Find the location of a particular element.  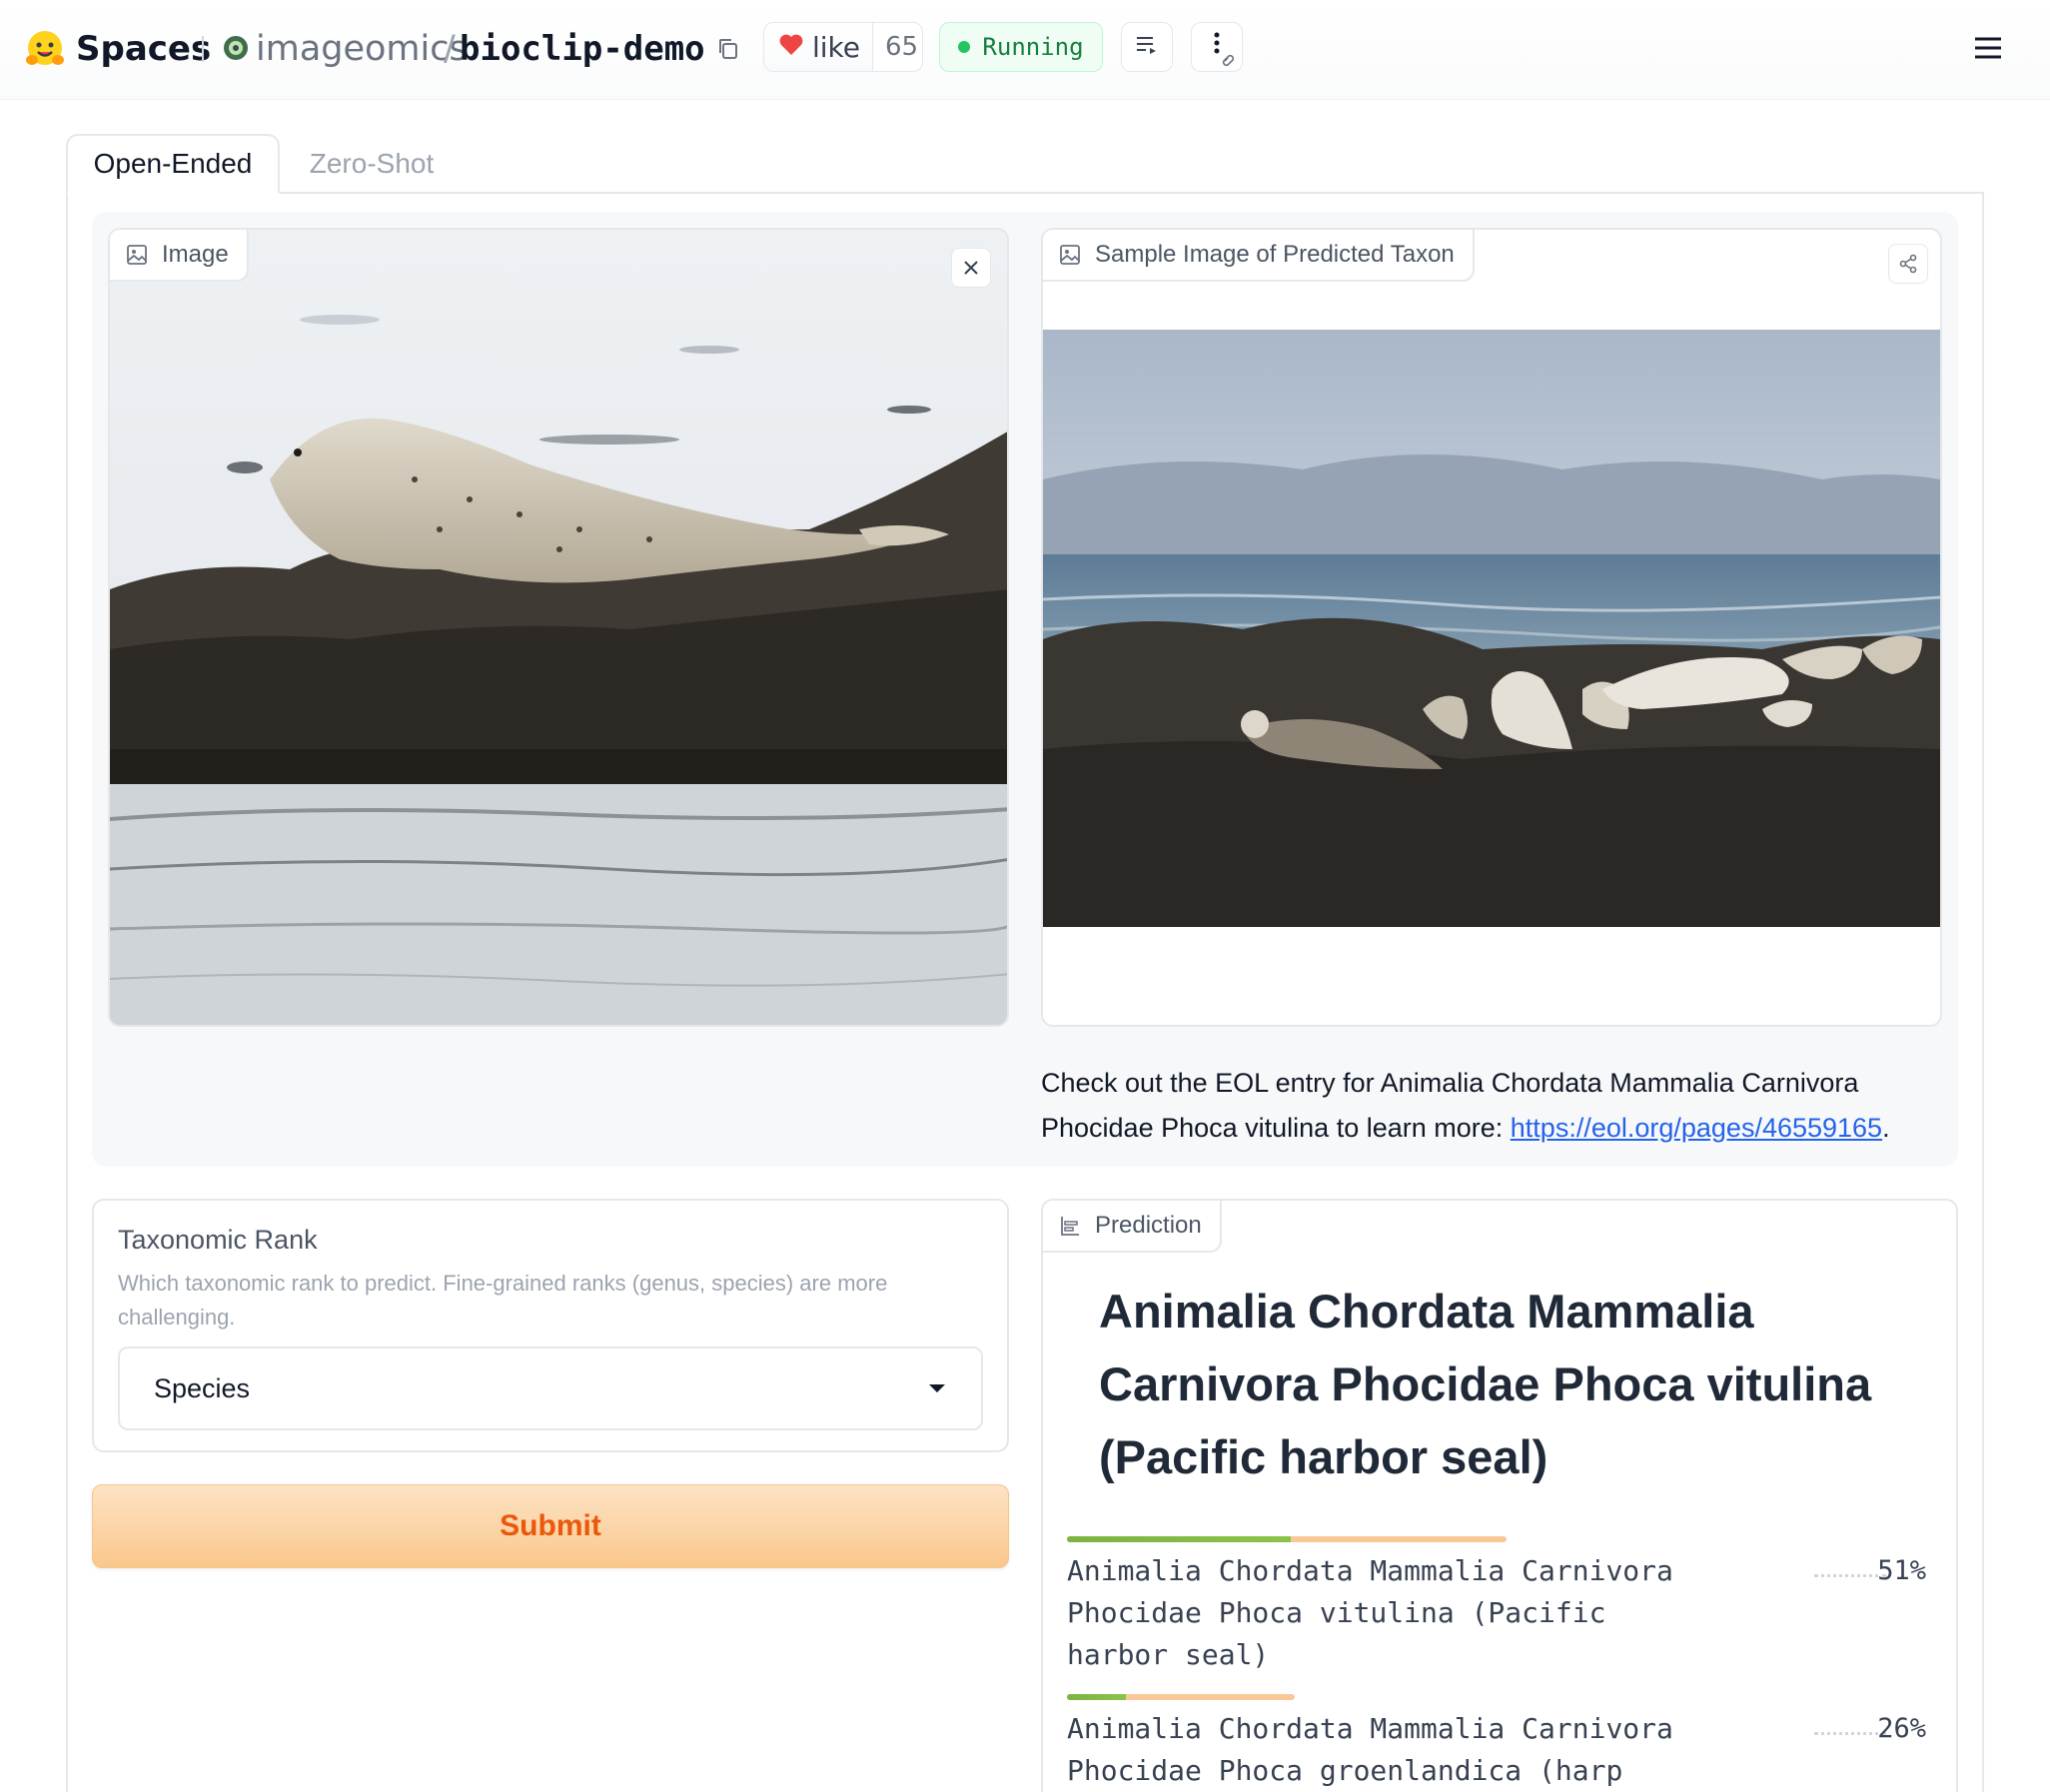

submit-button: Submit is located at coordinates (550, 1526).